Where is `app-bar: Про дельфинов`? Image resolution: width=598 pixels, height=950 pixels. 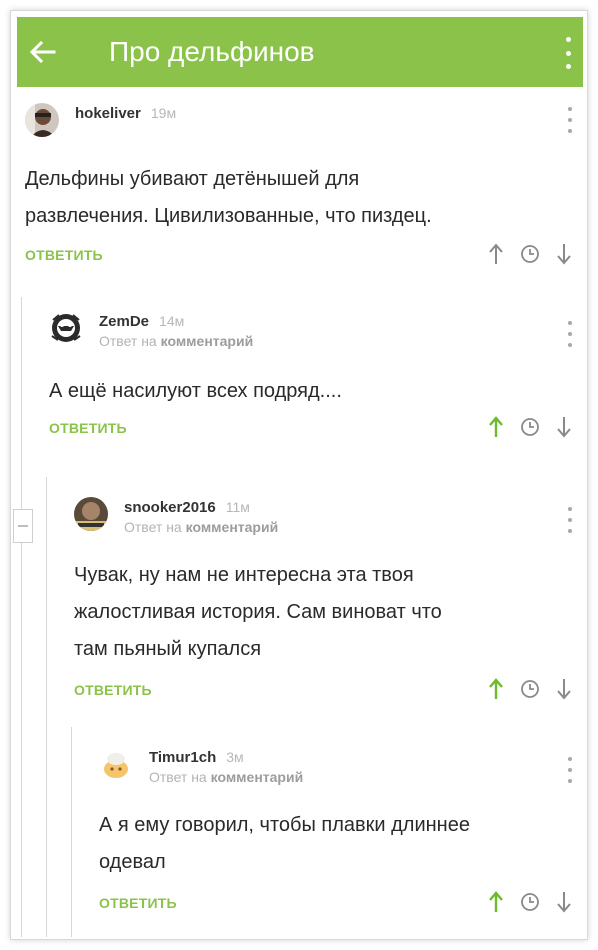 app-bar: Про дельфинов is located at coordinates (300, 52).